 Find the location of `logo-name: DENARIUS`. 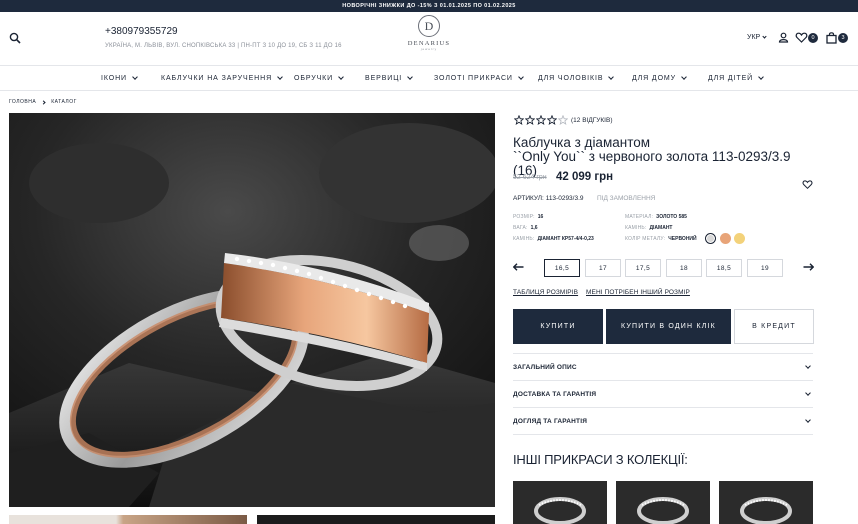

logo-name: DENARIUS is located at coordinates (429, 43).